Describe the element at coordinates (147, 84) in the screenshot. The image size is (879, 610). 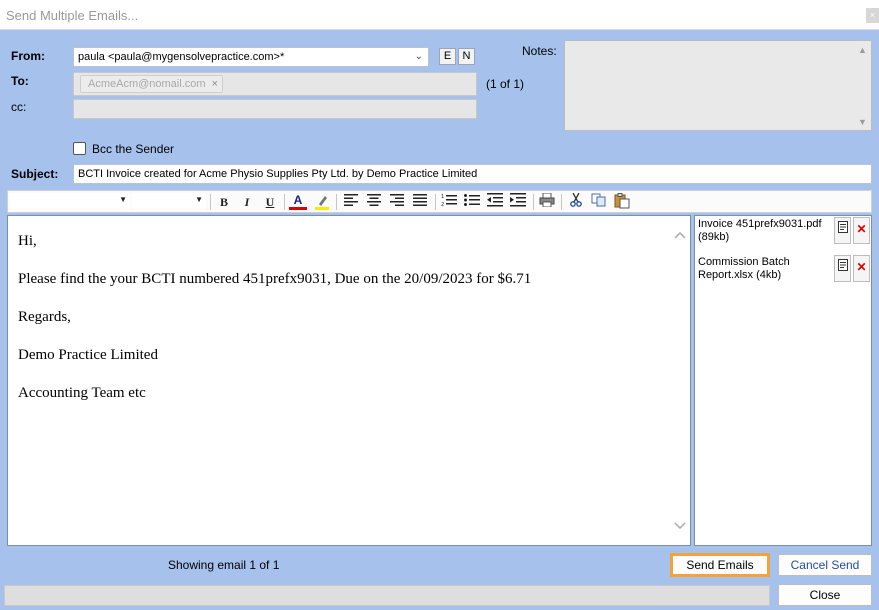
I see `recipient-chip-label: AcmeAcm@nomail.com` at that location.